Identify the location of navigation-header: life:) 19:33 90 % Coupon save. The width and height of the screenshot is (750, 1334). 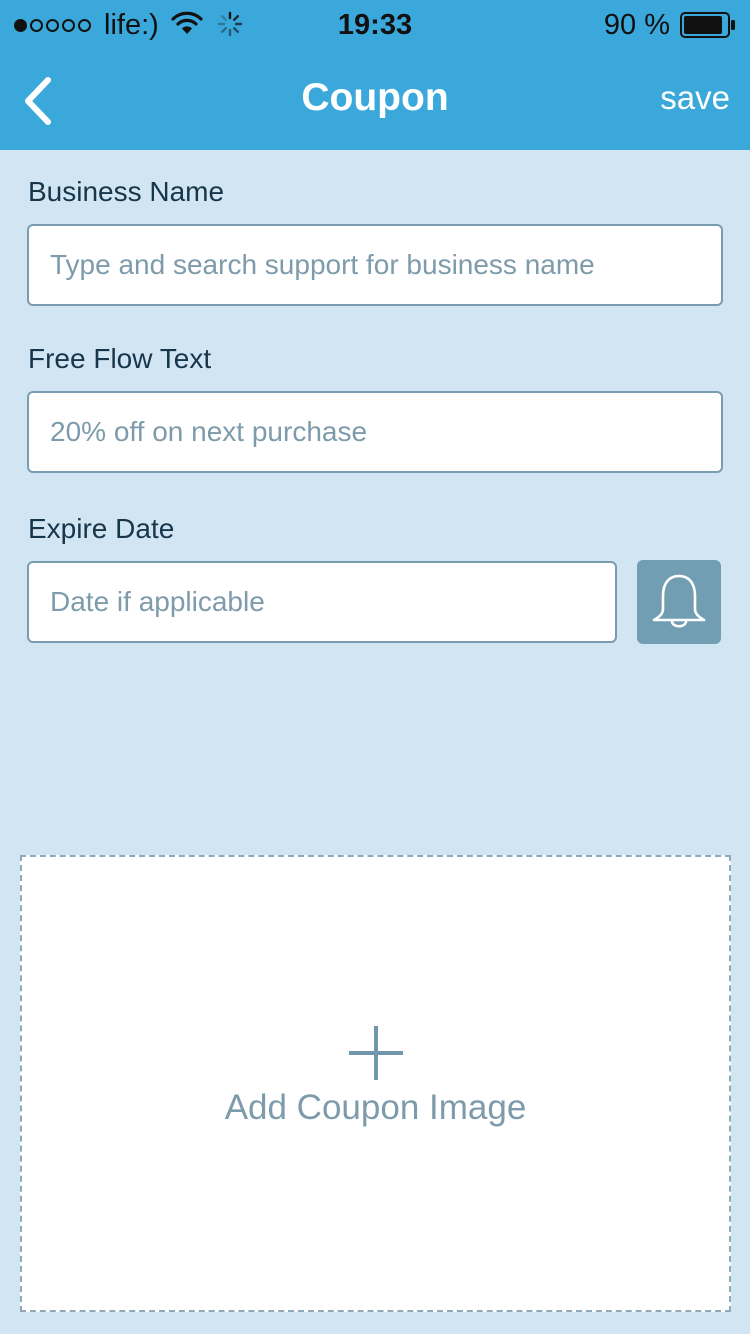
(375, 75).